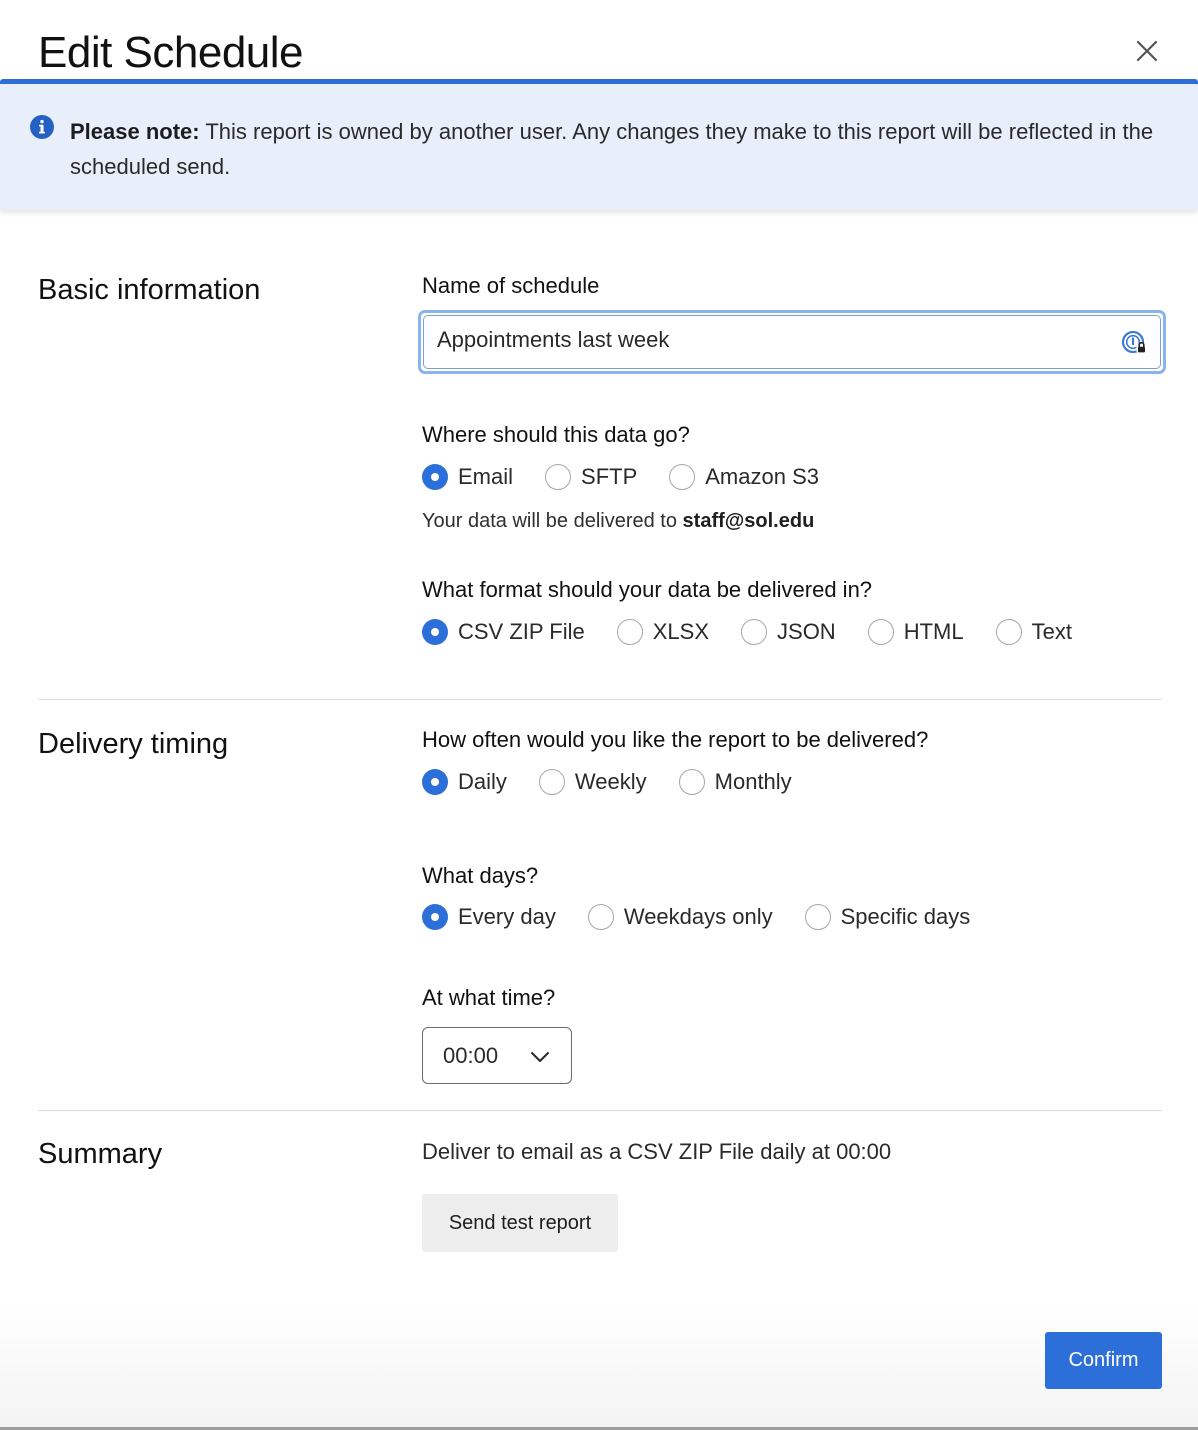 The height and width of the screenshot is (1430, 1198). Describe the element at coordinates (511, 285) in the screenshot. I see `schedule-name-label: Name of schedule` at that location.